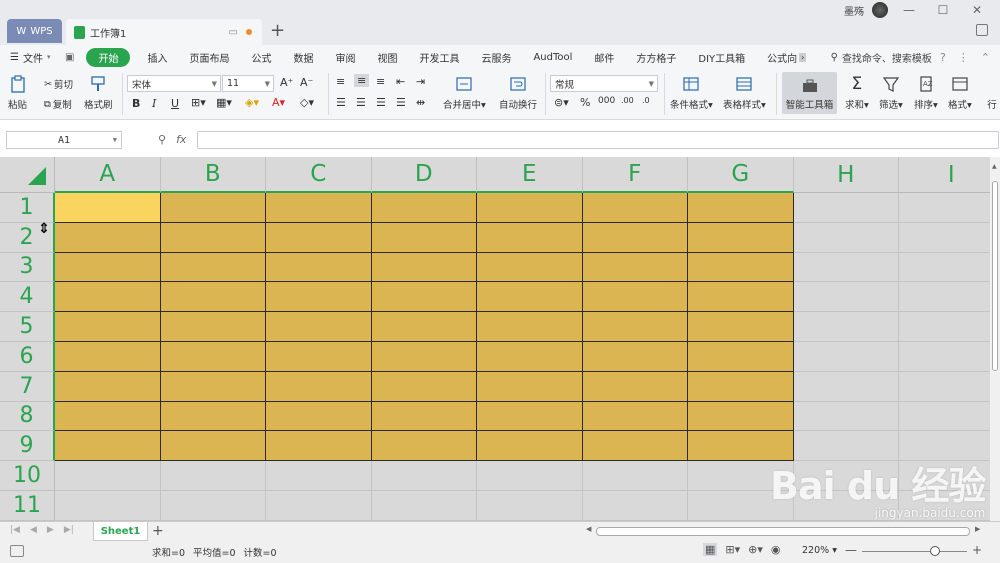 The width and height of the screenshot is (1000, 563). Describe the element at coordinates (209, 57) in the screenshot. I see `menu-tab-page-layout: 页面布局` at that location.